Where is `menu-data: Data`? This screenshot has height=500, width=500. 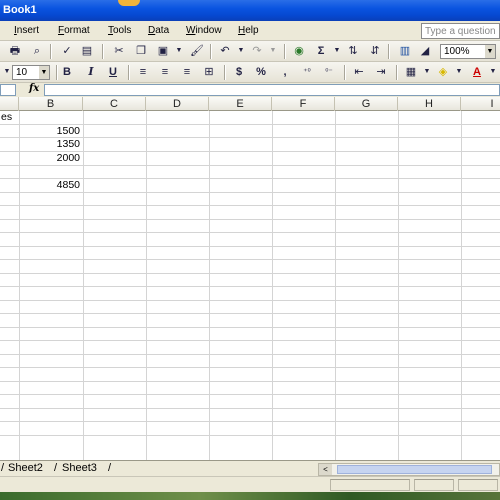
menu-data: Data is located at coordinates (158, 30).